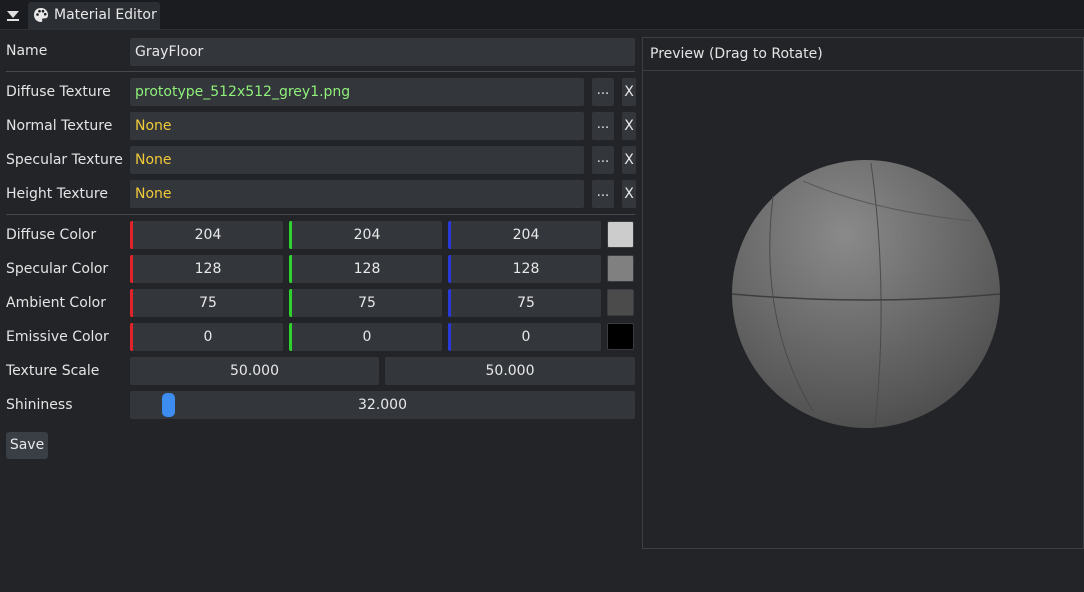 The width and height of the screenshot is (1084, 592). I want to click on specular-color-r-input: 128, so click(206, 269).